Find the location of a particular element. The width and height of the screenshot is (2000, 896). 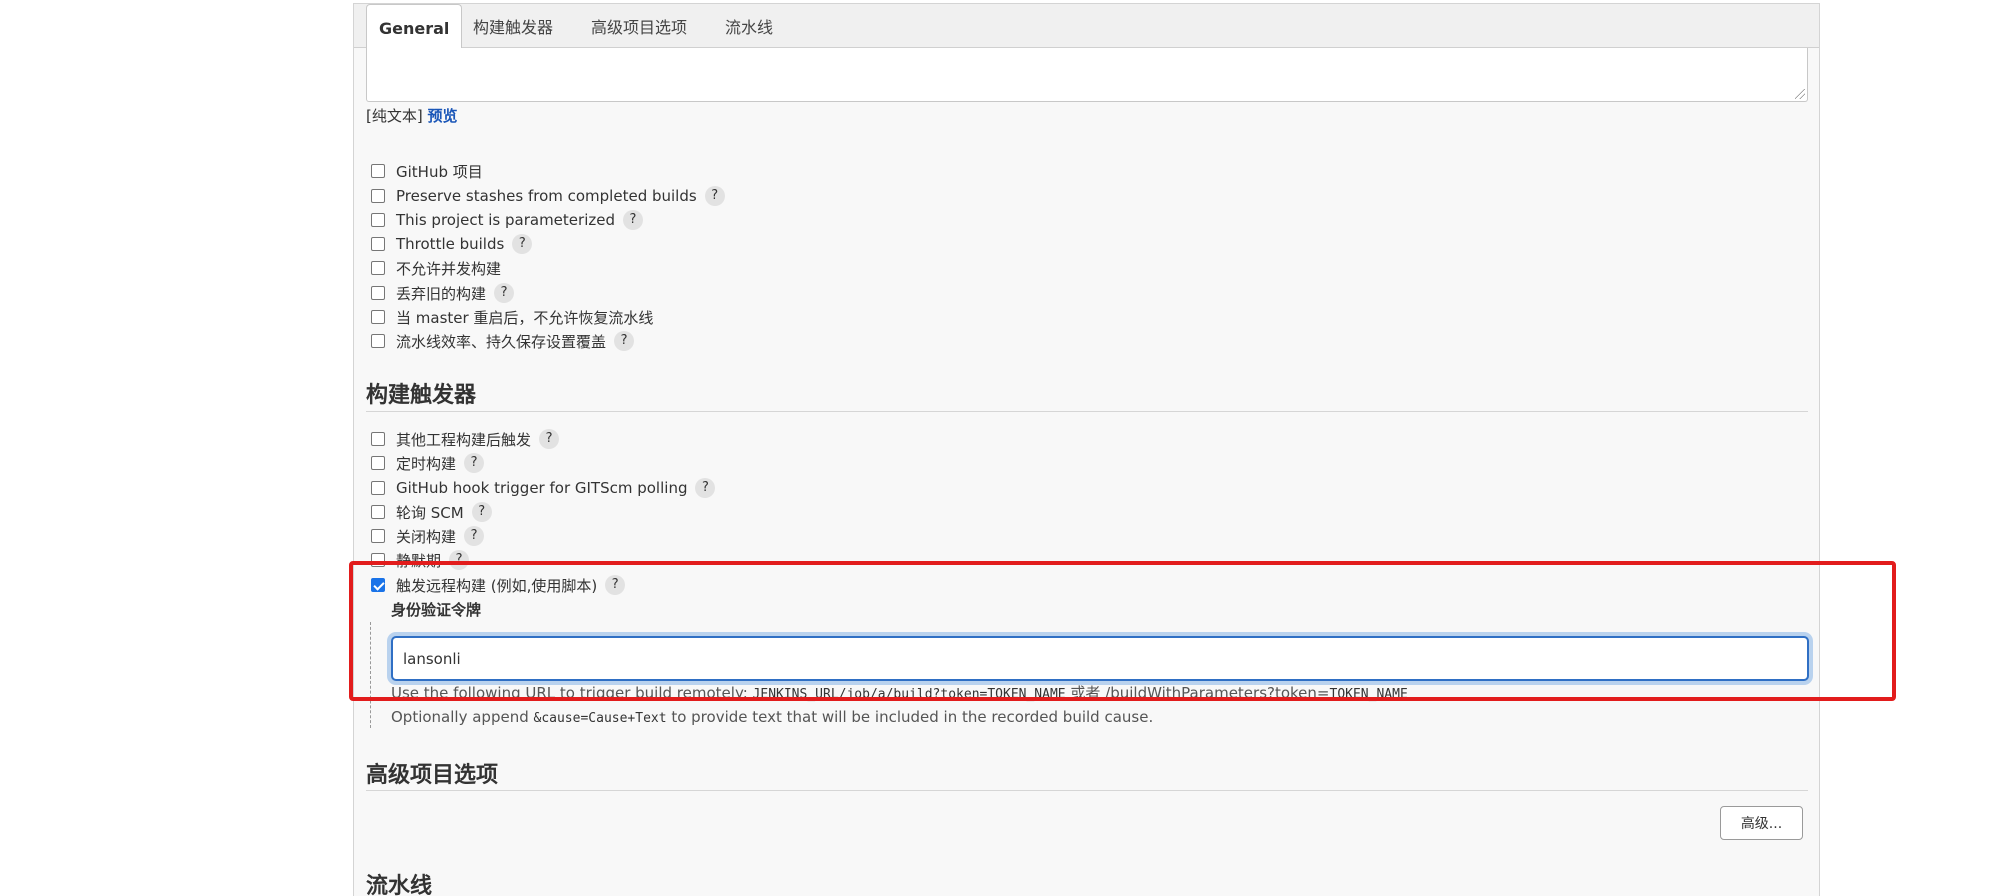

tab-build-triggers: 构建触发器 is located at coordinates (513, 26).